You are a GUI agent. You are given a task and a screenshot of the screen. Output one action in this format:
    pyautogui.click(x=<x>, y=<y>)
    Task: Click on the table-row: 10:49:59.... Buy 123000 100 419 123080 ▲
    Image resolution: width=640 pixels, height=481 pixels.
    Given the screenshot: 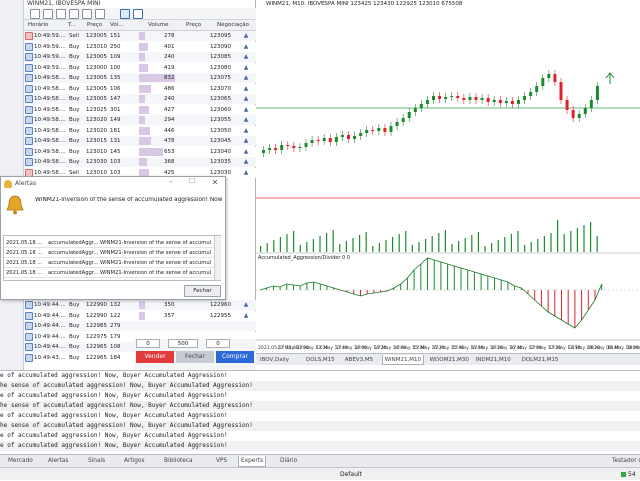 What is the action you would take?
    pyautogui.click(x=140, y=67)
    